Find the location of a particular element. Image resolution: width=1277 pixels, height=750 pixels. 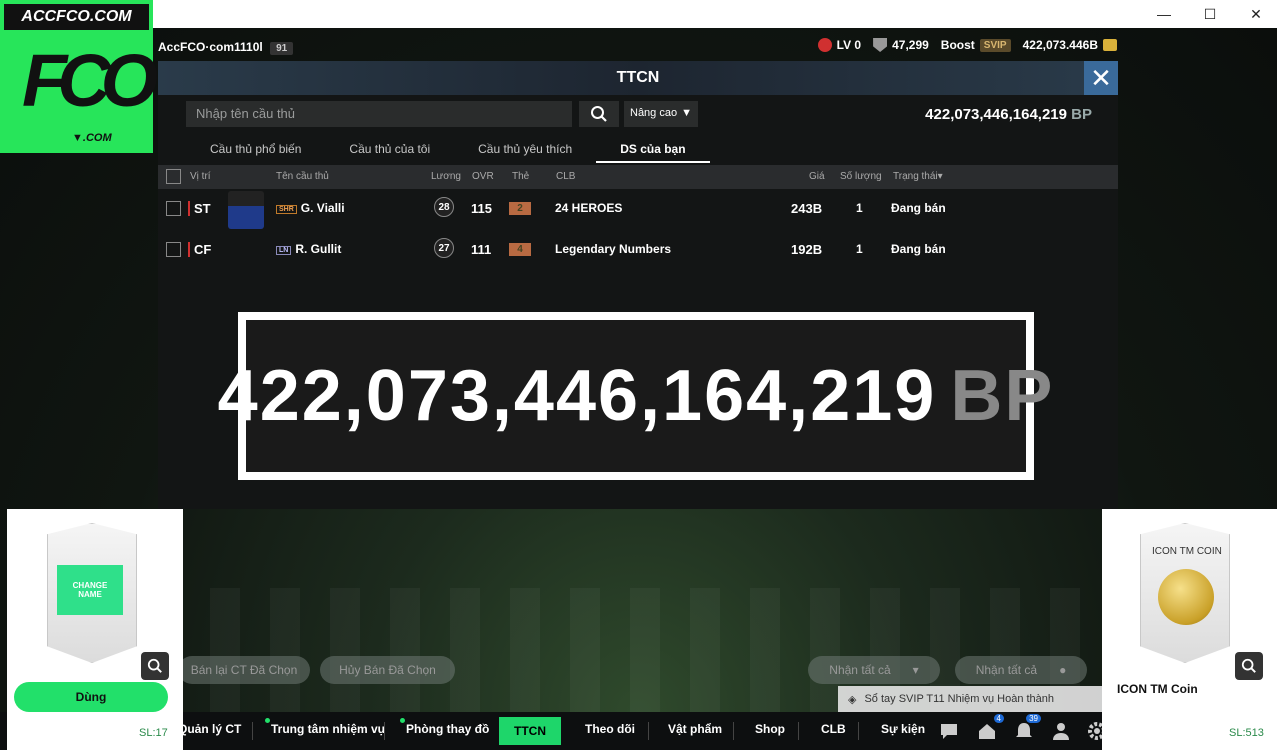

wage-badge: 28 is located at coordinates (444, 207).